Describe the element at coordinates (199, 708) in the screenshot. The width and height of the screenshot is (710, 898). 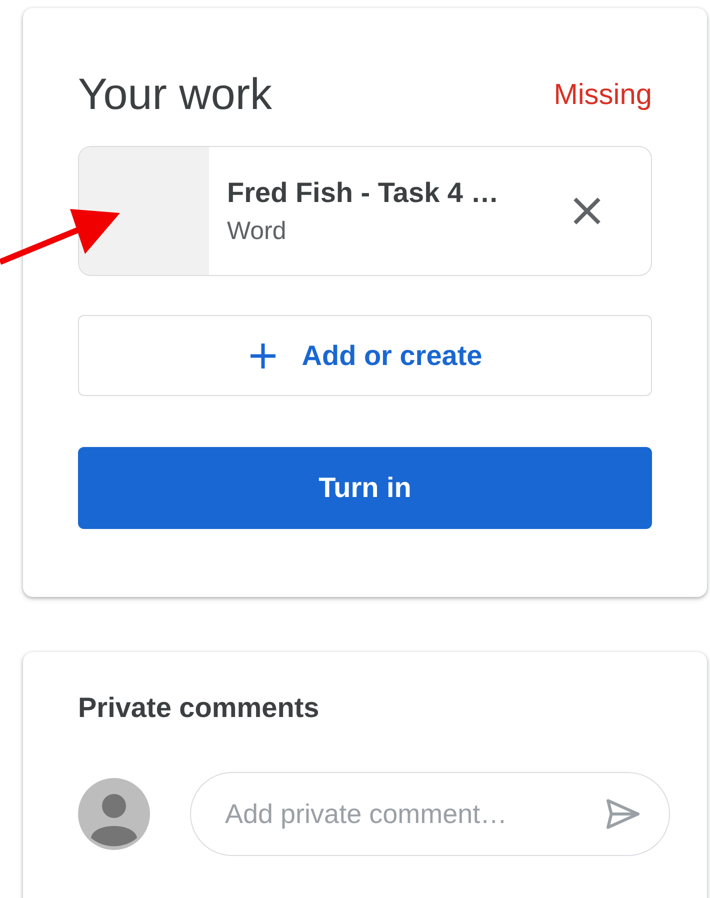
I see `section-title: Private comments` at that location.